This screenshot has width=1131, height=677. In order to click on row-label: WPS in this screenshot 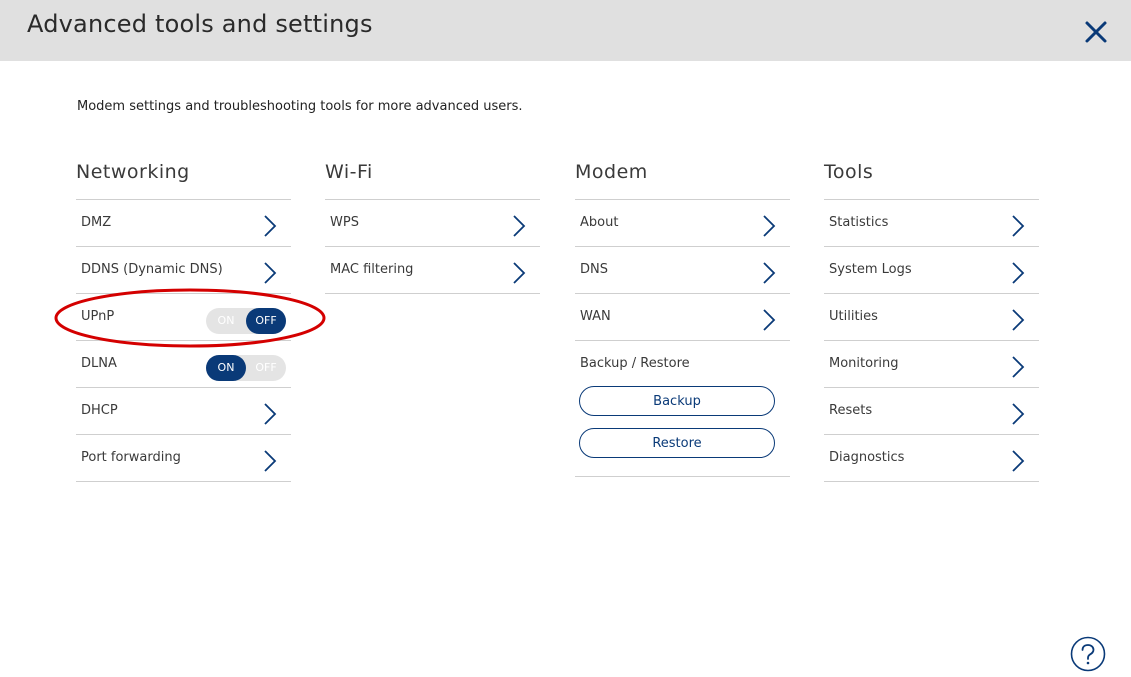, I will do `click(344, 222)`.